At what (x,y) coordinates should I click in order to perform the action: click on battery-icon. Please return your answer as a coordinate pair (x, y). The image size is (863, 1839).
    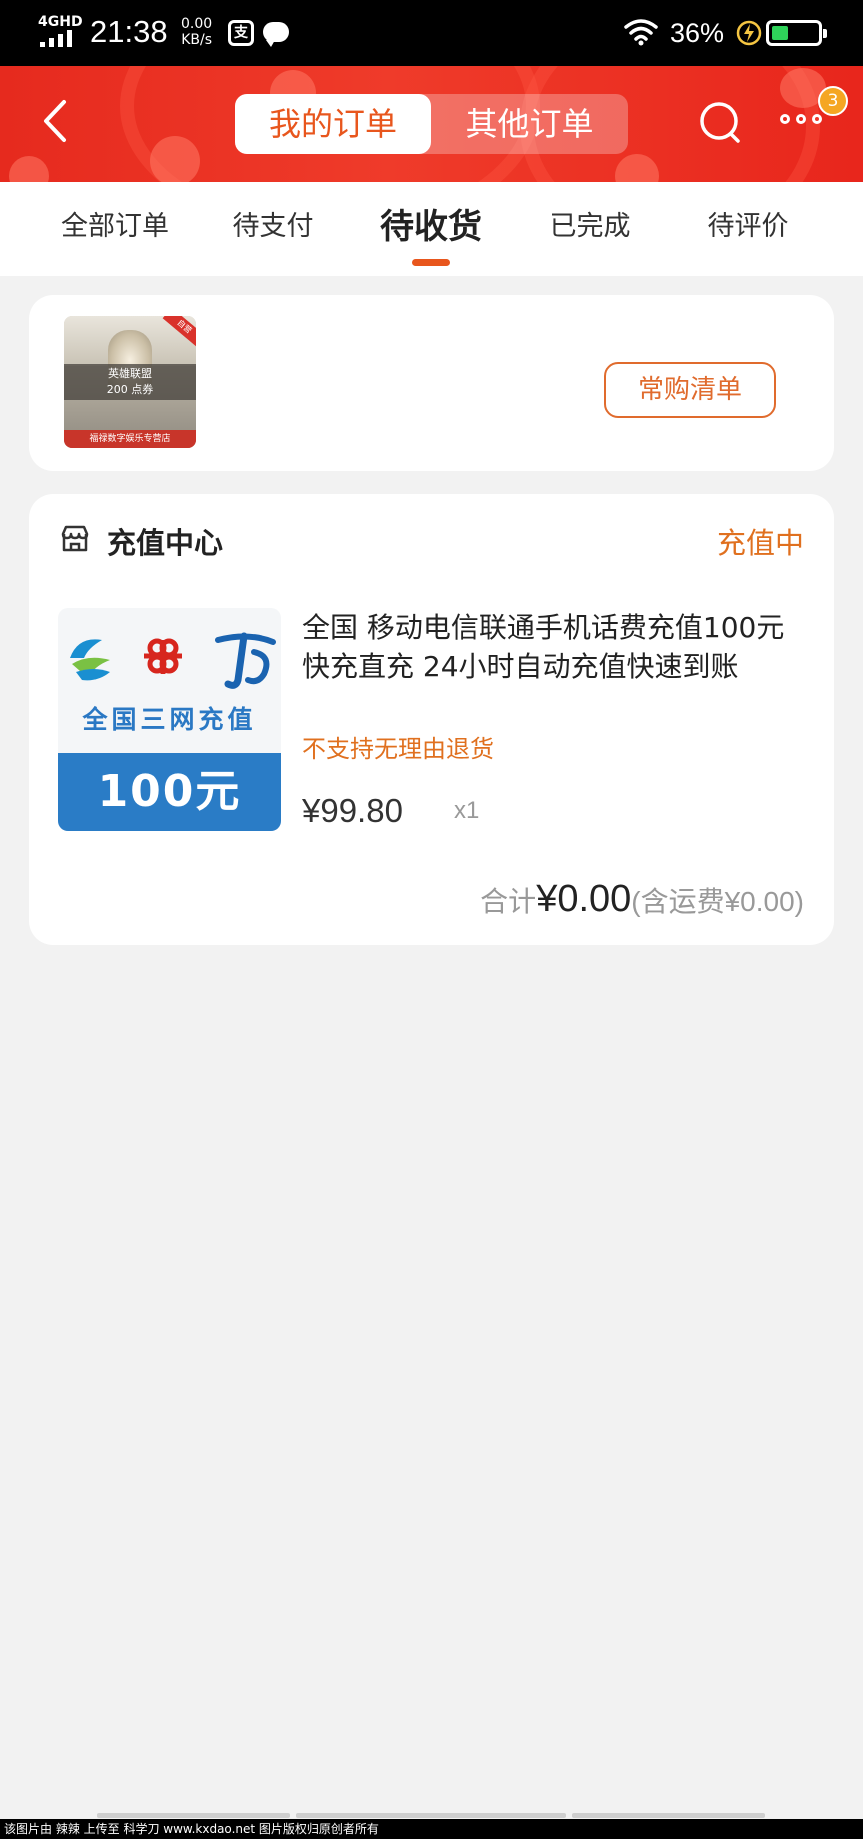
    Looking at the image, I should click on (796, 33).